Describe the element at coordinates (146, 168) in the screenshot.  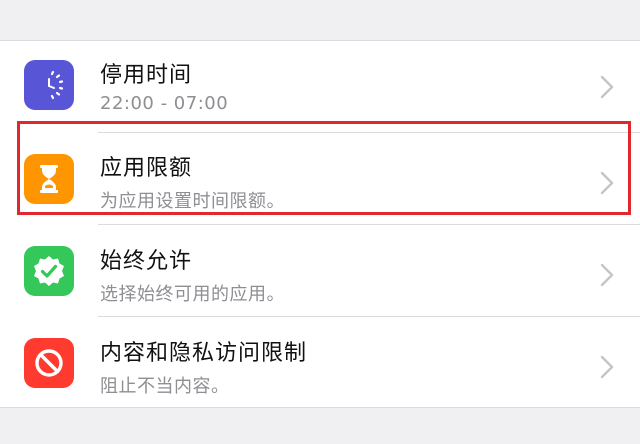
I see `row-title: 应用限额` at that location.